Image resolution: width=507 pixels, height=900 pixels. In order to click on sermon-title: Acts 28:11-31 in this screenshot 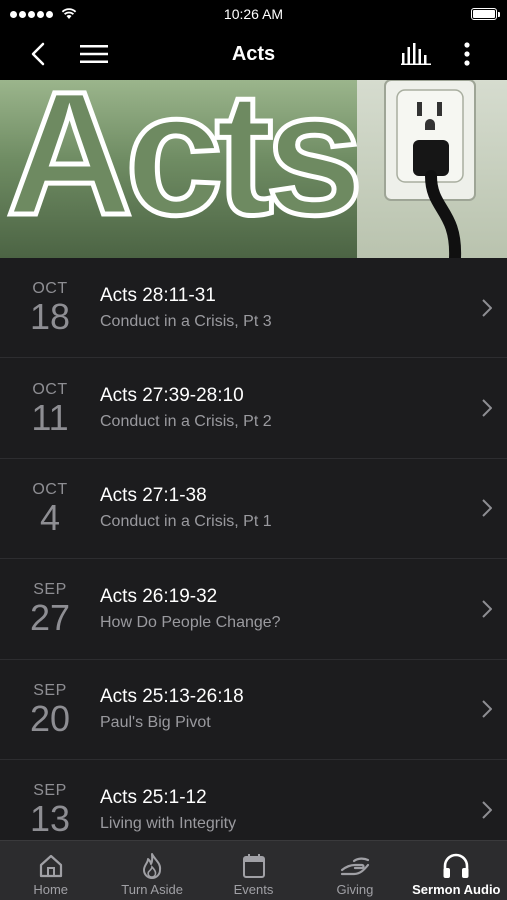, I will do `click(158, 295)`.